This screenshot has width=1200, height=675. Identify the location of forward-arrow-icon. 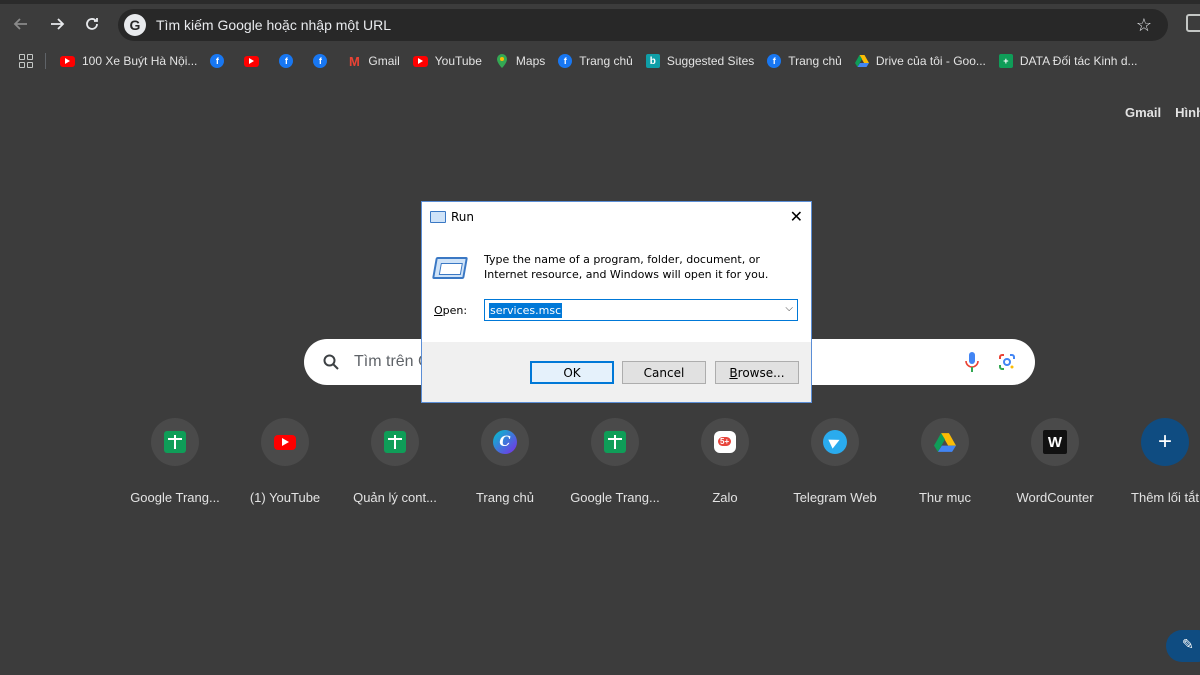
(58, 24).